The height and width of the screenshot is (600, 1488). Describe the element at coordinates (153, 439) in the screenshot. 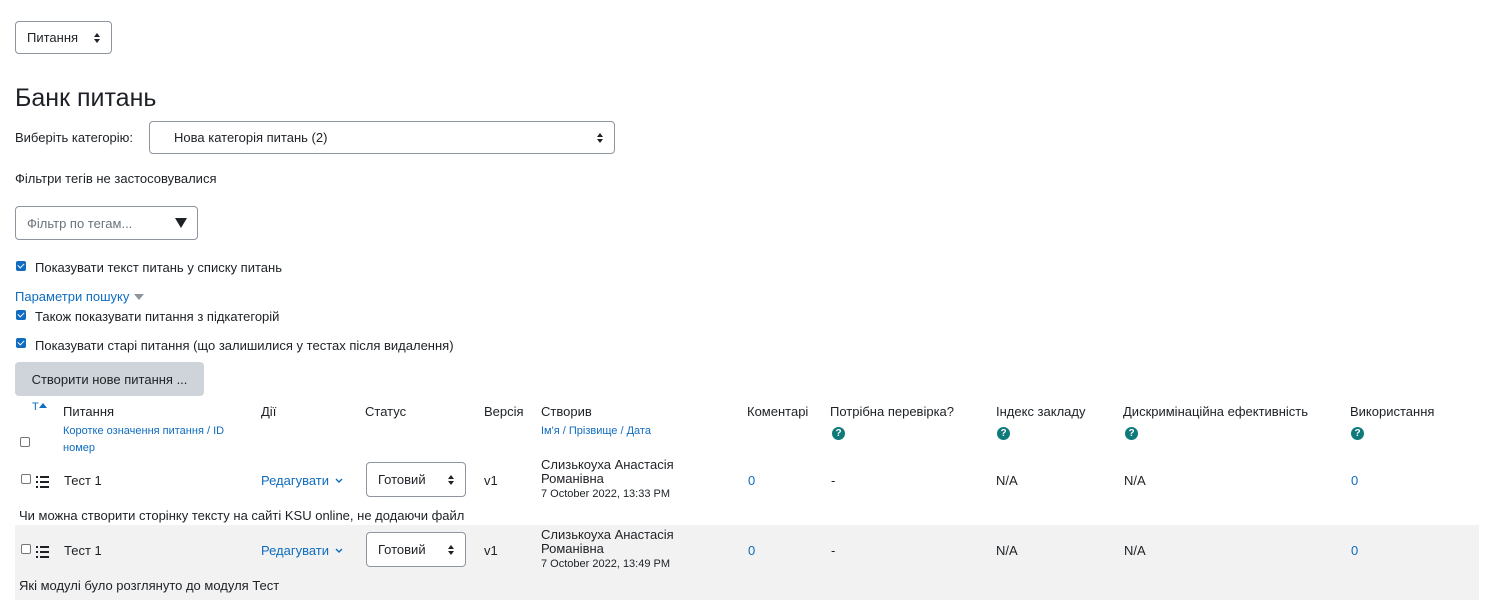

I see `question-sub-header: Коротке означення питання / ID номер` at that location.